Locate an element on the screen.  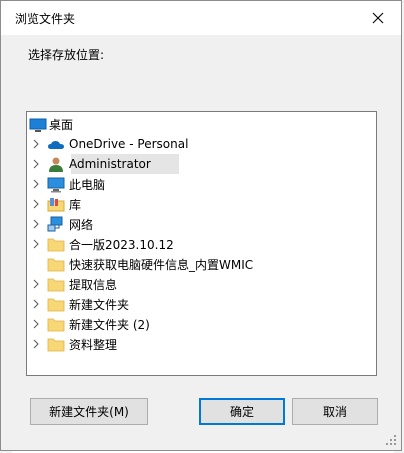
tree-item-label: 此电脑 is located at coordinates (87, 184).